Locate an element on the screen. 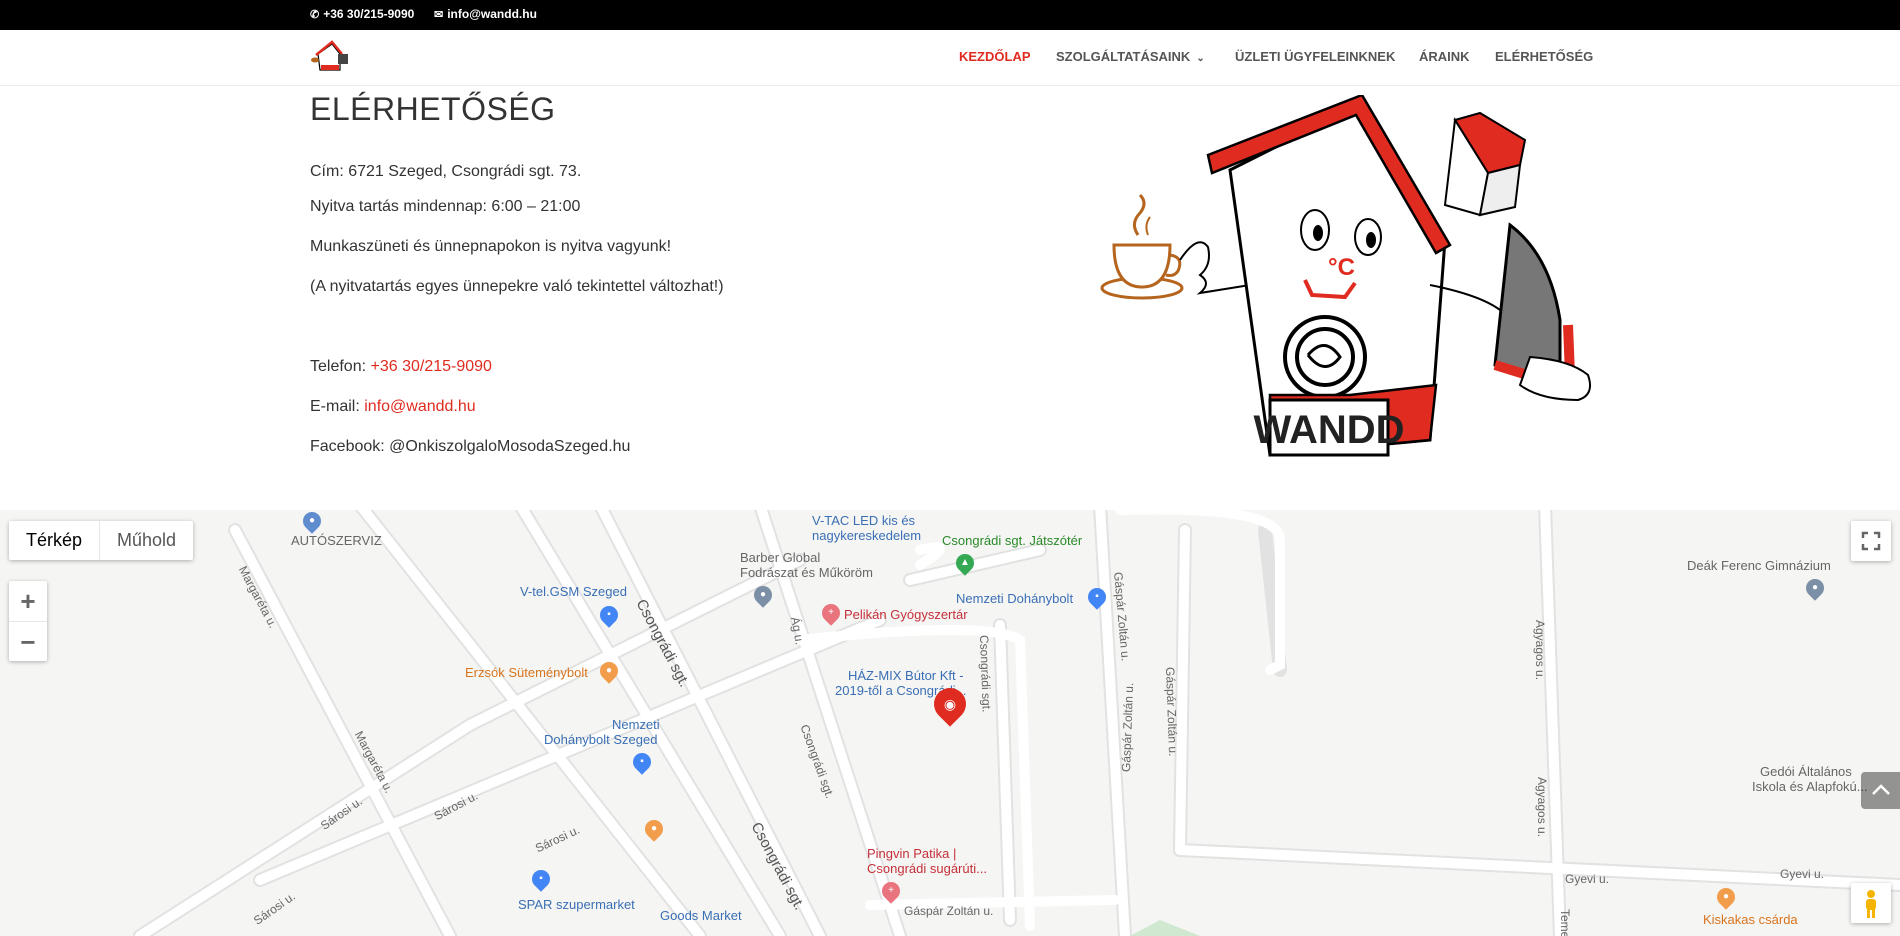  phone-label: Telefon: is located at coordinates (340, 366).